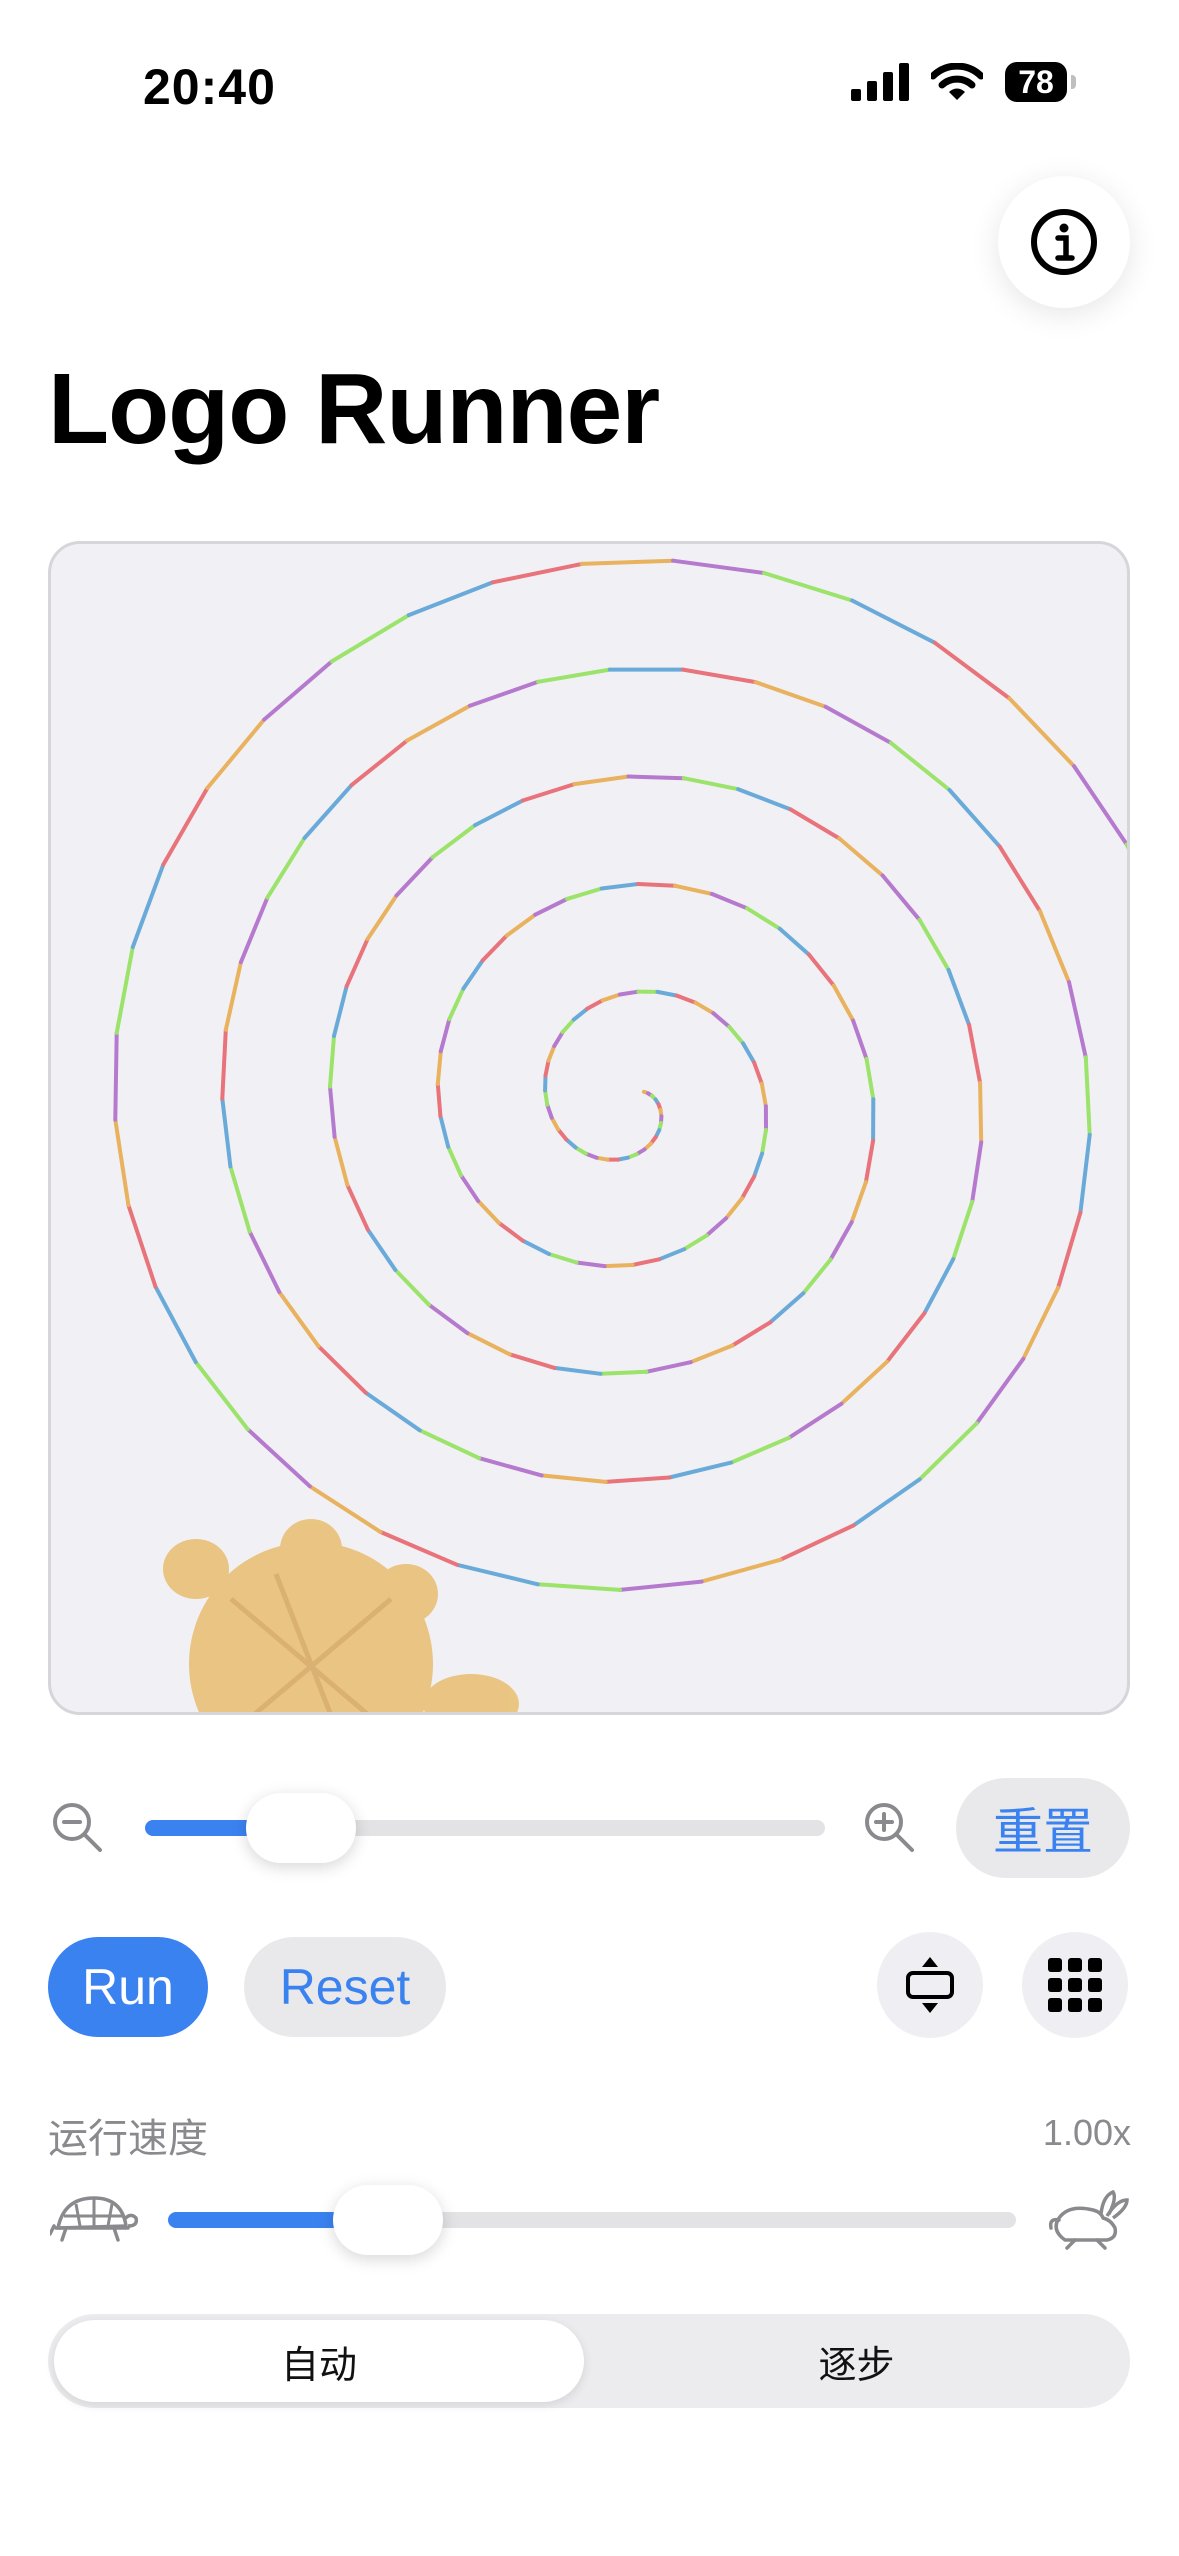 The height and width of the screenshot is (2556, 1179). I want to click on mode-segmented-control: 自动 逐步, so click(589, 2361).